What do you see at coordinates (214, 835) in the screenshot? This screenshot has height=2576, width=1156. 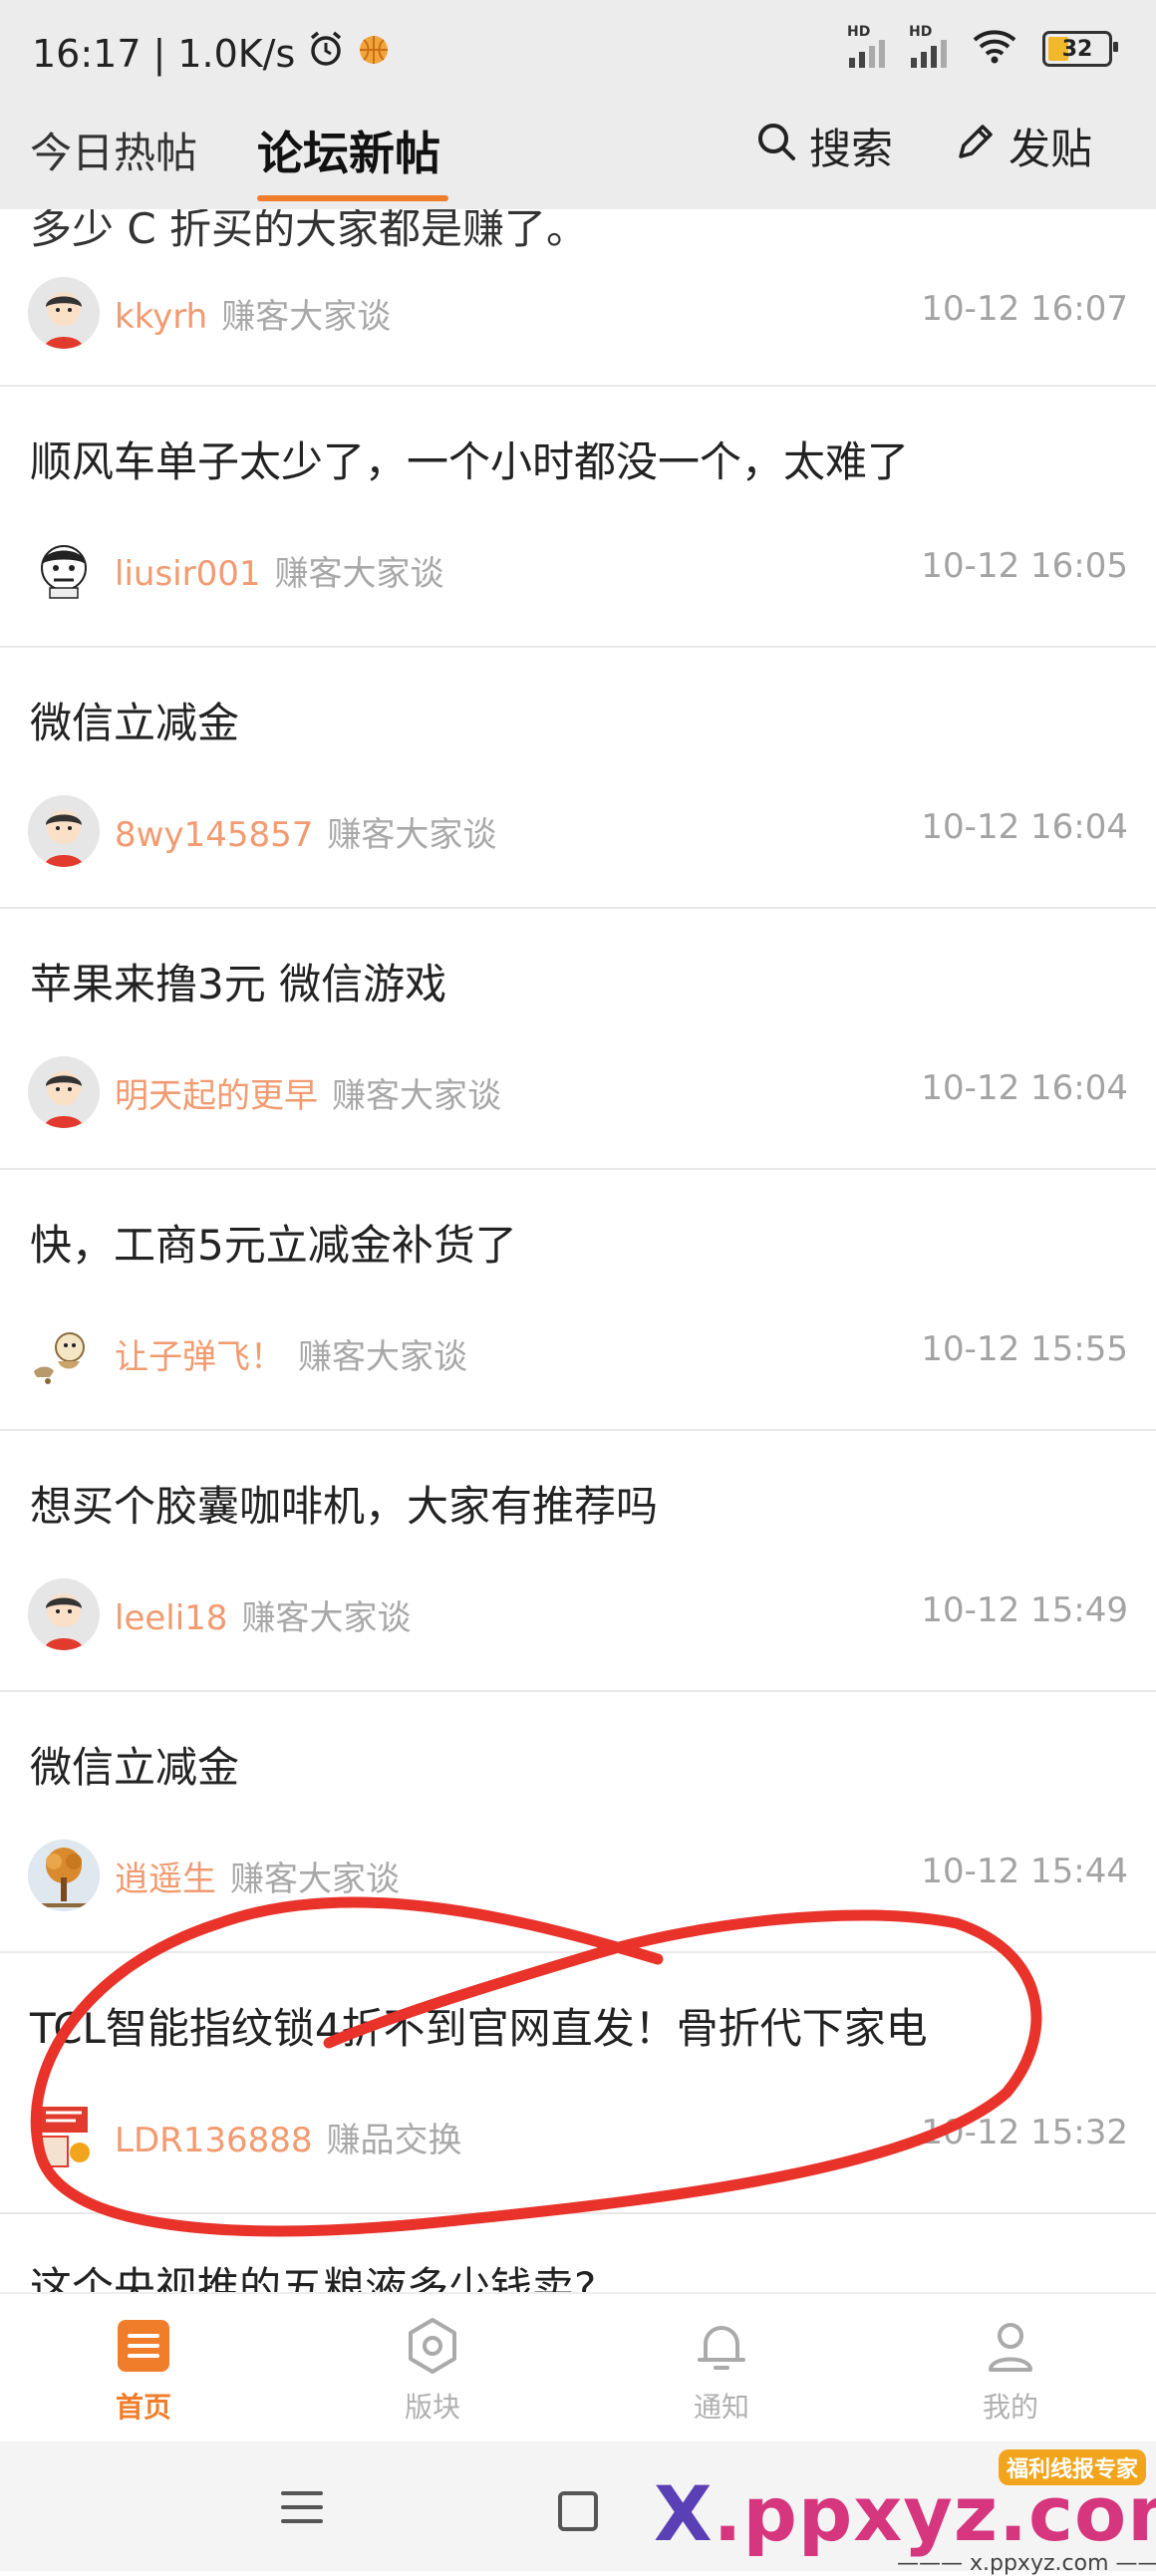 I see `author-name: 8wy145857` at bounding box center [214, 835].